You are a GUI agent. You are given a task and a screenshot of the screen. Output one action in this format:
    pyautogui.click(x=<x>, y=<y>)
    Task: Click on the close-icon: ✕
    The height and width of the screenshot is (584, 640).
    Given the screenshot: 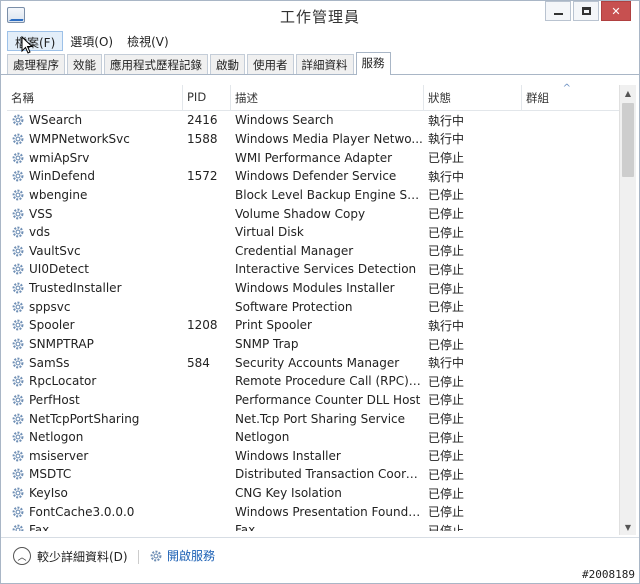 What is the action you would take?
    pyautogui.click(x=616, y=11)
    